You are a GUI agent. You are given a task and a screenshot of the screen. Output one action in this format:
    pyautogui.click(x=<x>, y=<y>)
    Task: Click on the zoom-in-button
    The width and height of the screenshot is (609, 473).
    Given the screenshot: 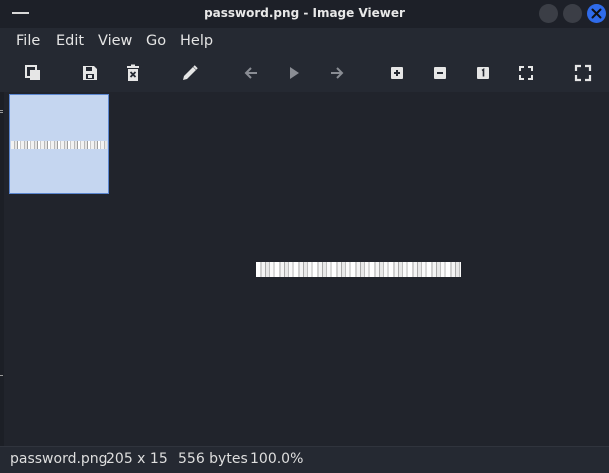 What is the action you would take?
    pyautogui.click(x=398, y=74)
    